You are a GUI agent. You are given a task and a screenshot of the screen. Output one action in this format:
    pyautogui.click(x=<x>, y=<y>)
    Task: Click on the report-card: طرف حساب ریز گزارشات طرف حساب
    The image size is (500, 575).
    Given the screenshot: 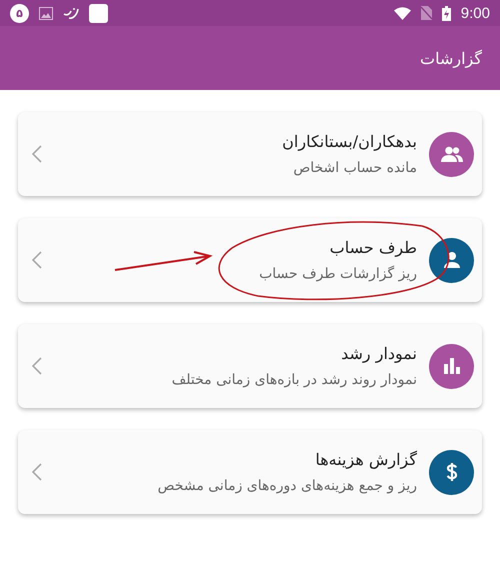 What is the action you would take?
    pyautogui.click(x=250, y=260)
    